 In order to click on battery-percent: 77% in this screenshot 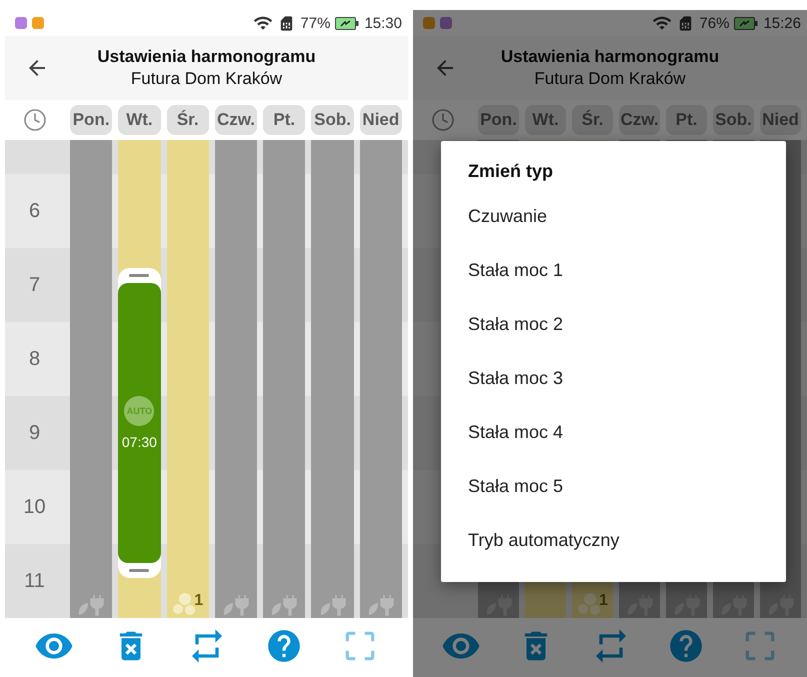, I will do `click(315, 23)`.